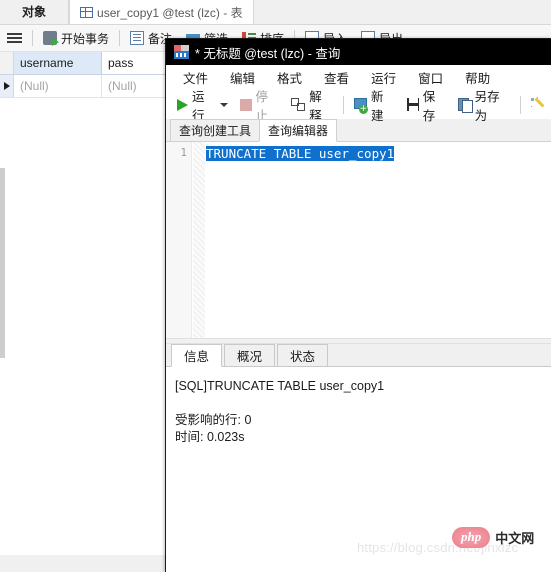 This screenshot has width=551, height=572. I want to click on main-tab-strip: 对象 user_copy1 @test (lzc) - 表, so click(275, 12).